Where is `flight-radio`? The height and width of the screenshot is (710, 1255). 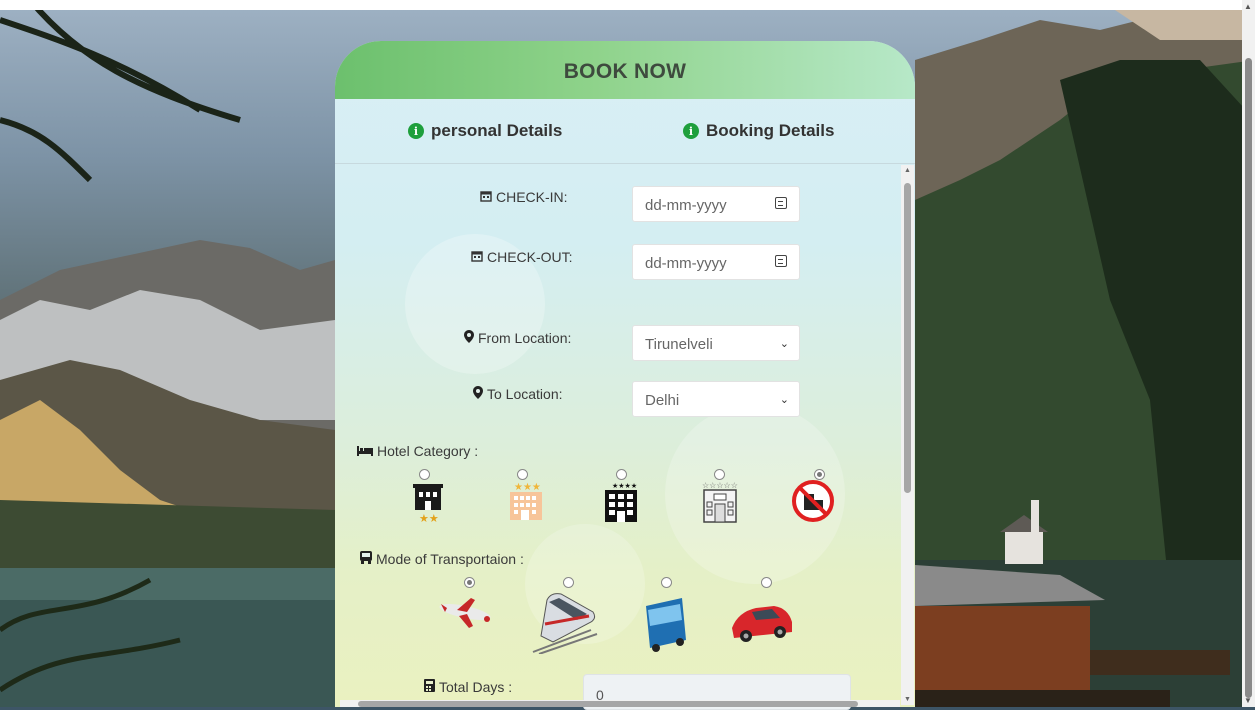
flight-radio is located at coordinates (469, 582).